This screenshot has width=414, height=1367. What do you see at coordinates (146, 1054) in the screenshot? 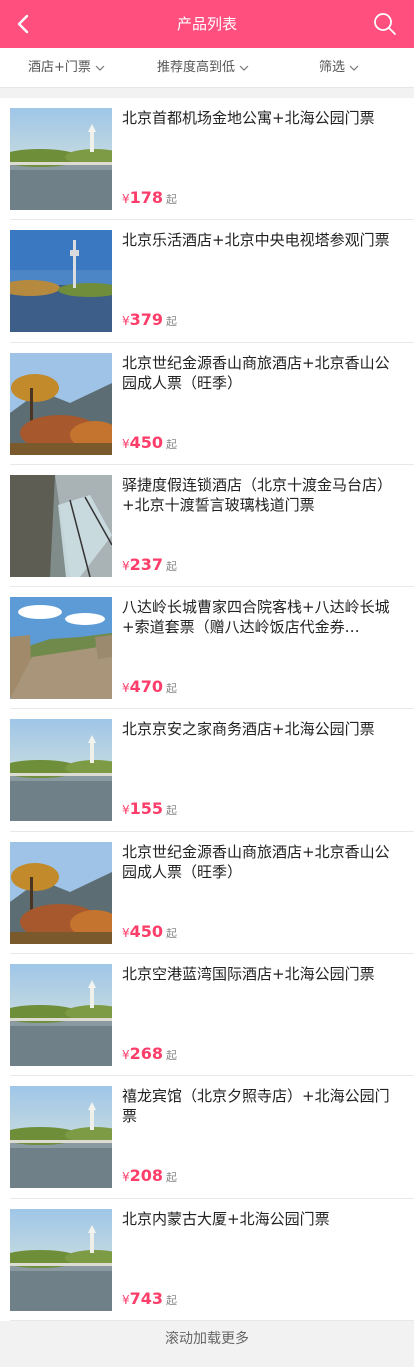
I see `product-price: 268` at bounding box center [146, 1054].